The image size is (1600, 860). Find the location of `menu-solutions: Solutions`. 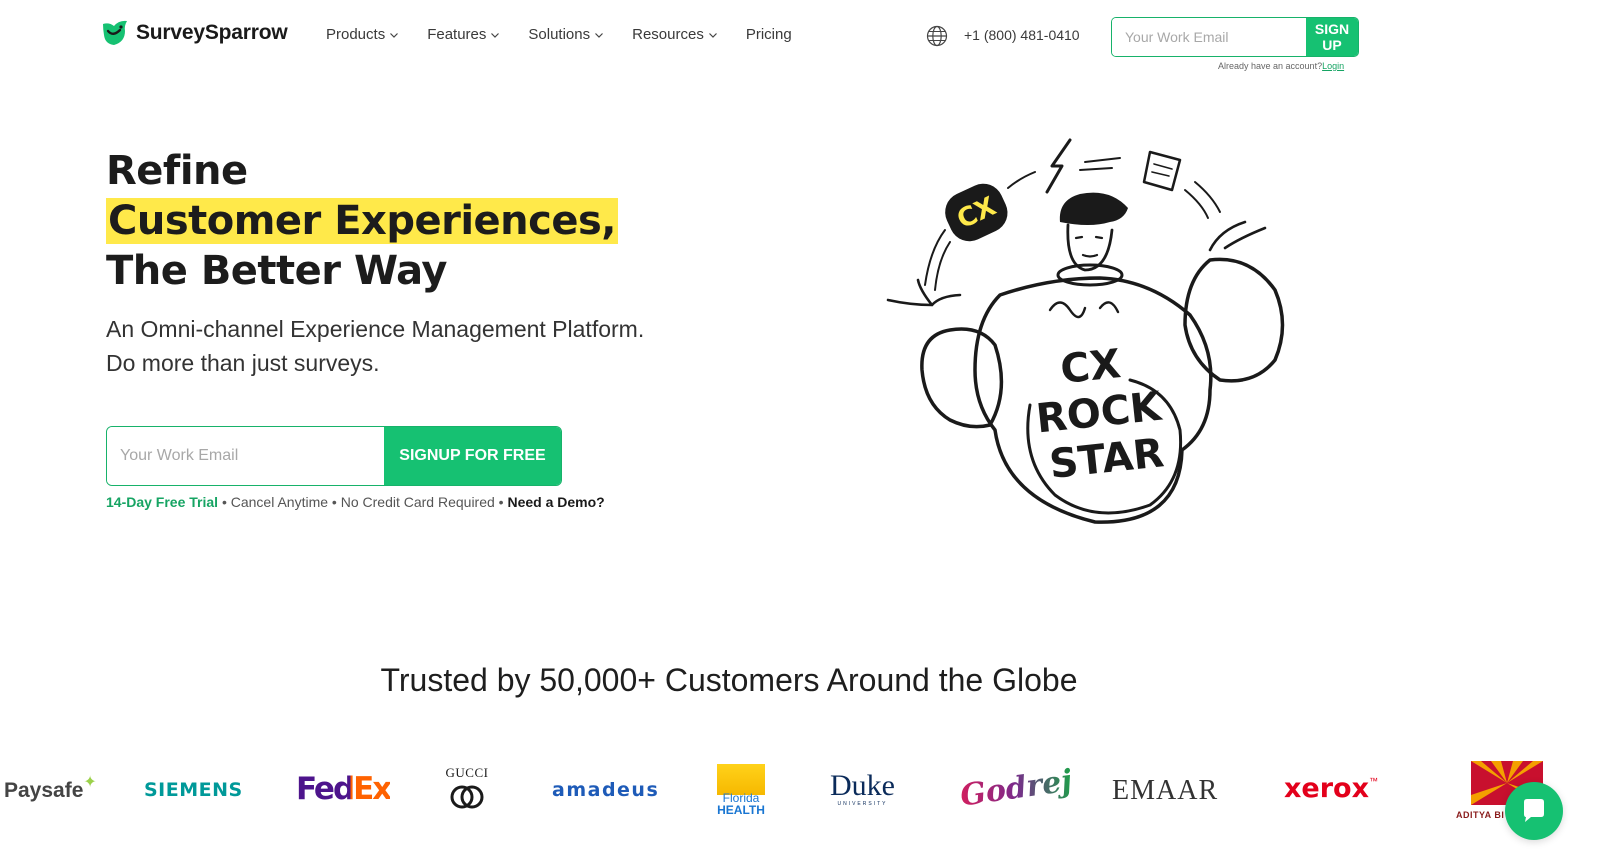

menu-solutions: Solutions is located at coordinates (566, 34).